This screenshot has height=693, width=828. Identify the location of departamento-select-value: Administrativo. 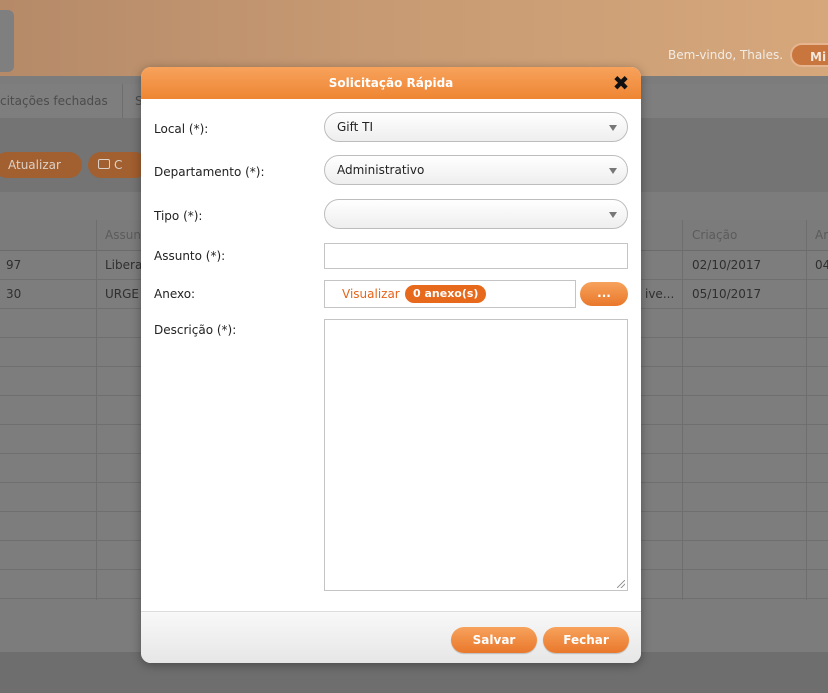
(381, 170).